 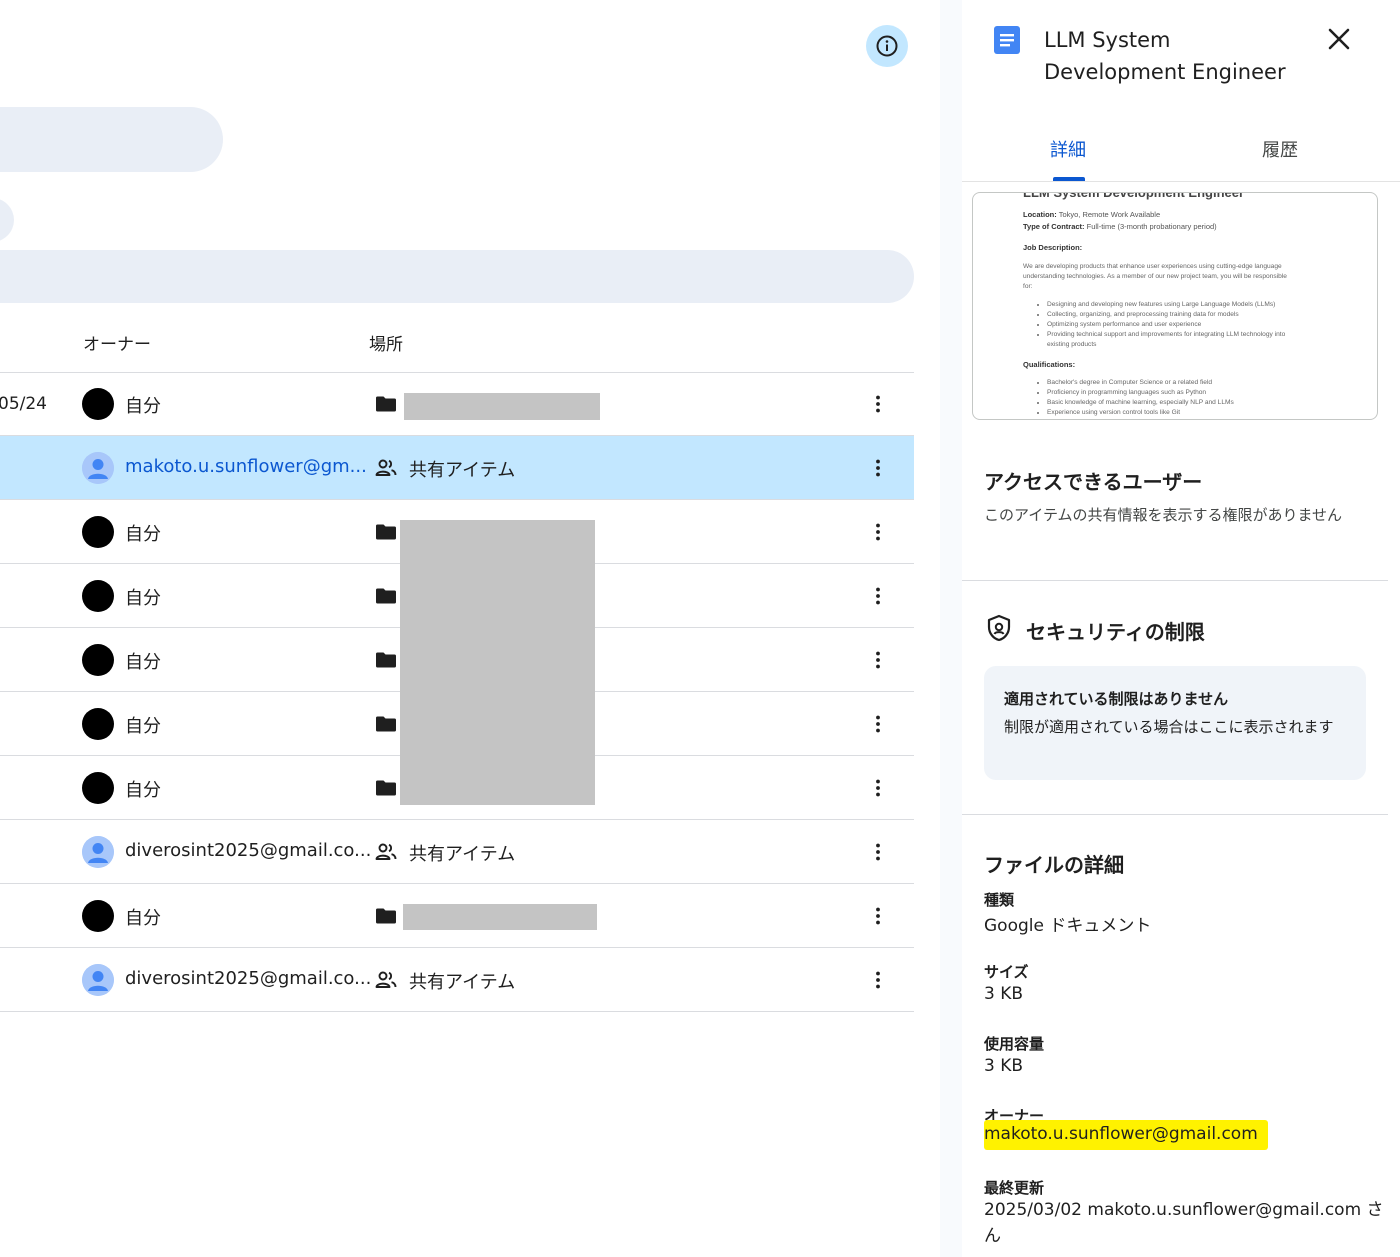 What do you see at coordinates (457, 276) in the screenshot?
I see `toolbar-bar` at bounding box center [457, 276].